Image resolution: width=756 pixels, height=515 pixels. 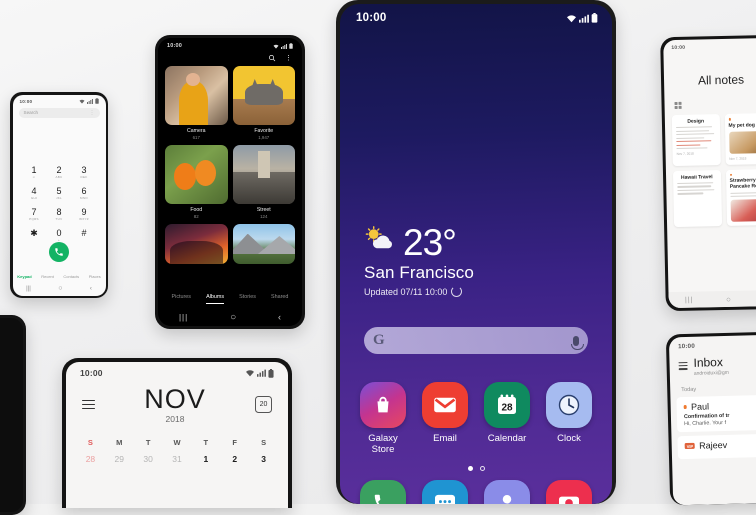 What do you see at coordinates (445, 405) in the screenshot?
I see `email-icon` at bounding box center [445, 405].